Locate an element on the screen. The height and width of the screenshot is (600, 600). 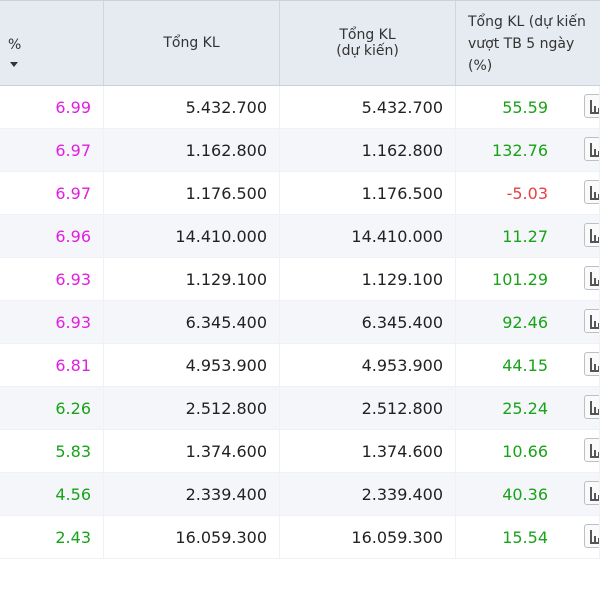
header-total-volume: Tổng KL is located at coordinates (192, 43).